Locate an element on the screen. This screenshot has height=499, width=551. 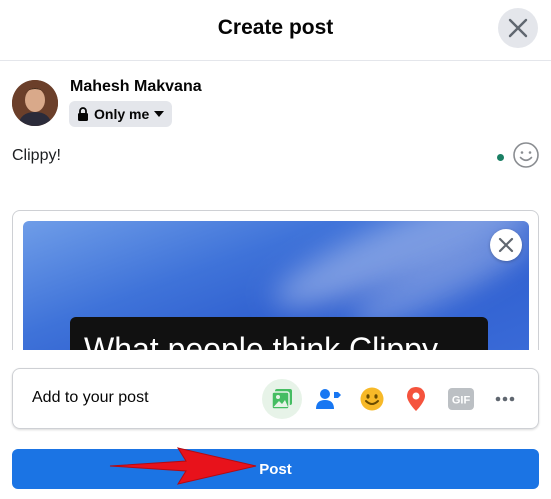
feeling-activity-button is located at coordinates (372, 399).